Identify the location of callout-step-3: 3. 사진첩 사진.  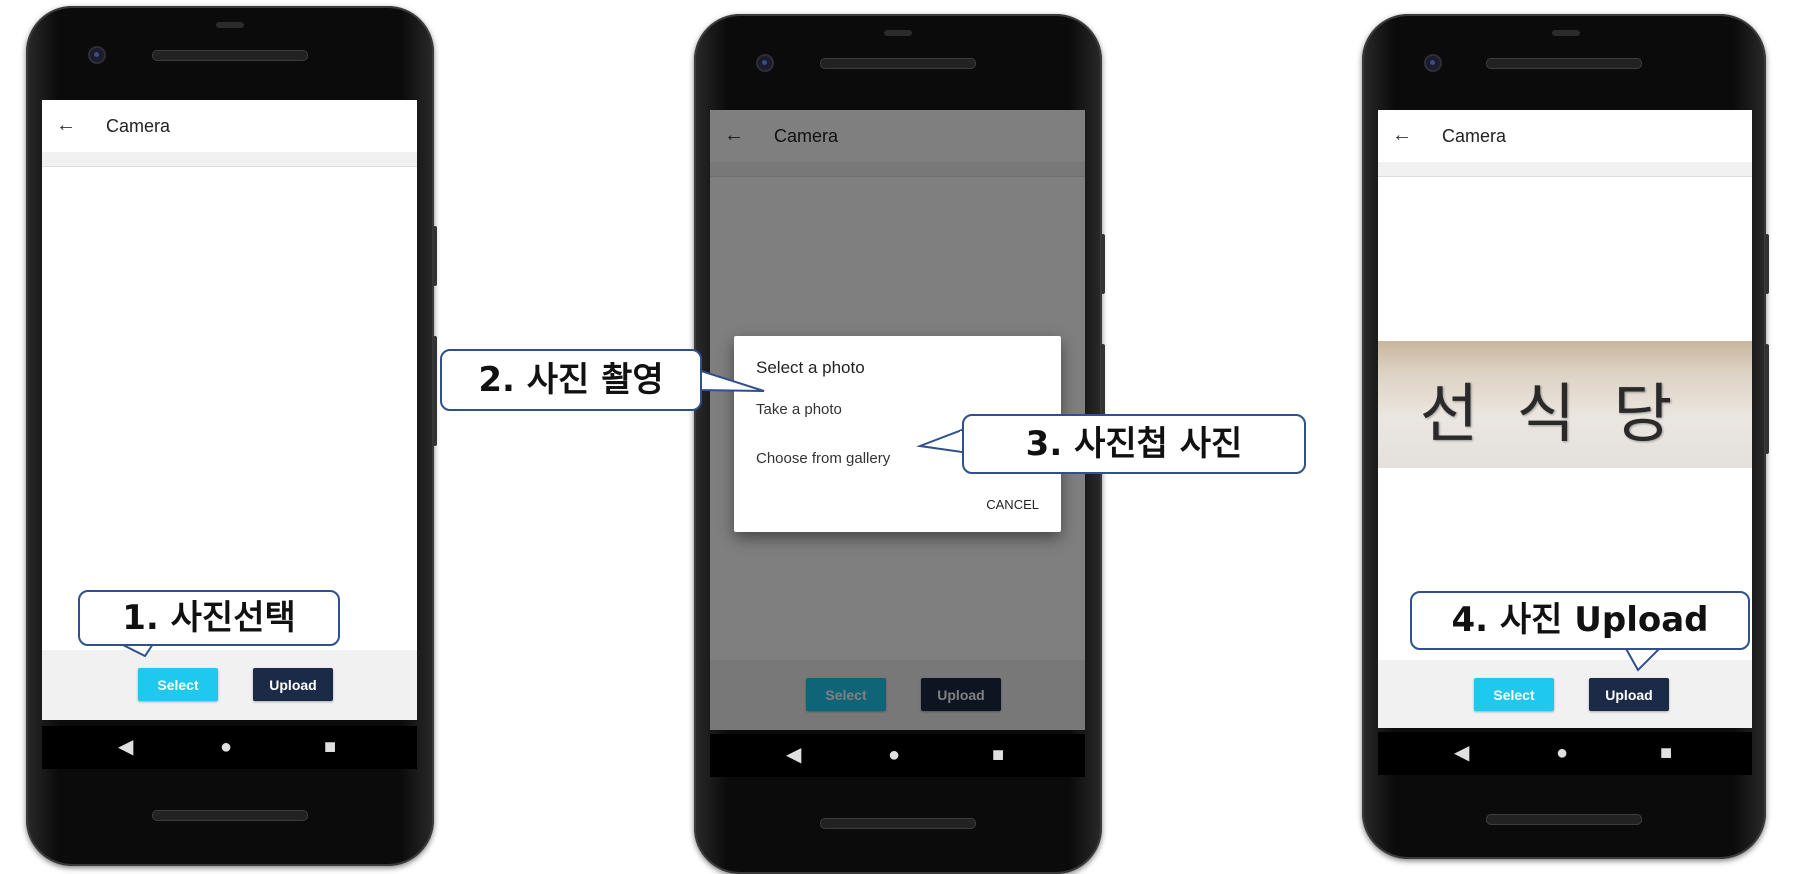
(1134, 444).